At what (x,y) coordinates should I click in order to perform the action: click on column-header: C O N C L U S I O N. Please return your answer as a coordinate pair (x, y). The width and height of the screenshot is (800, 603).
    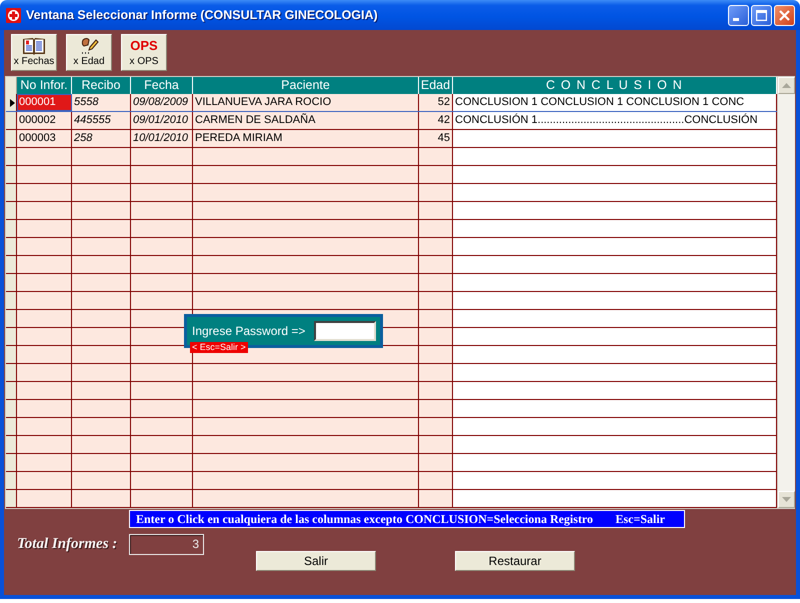
    Looking at the image, I should click on (615, 85).